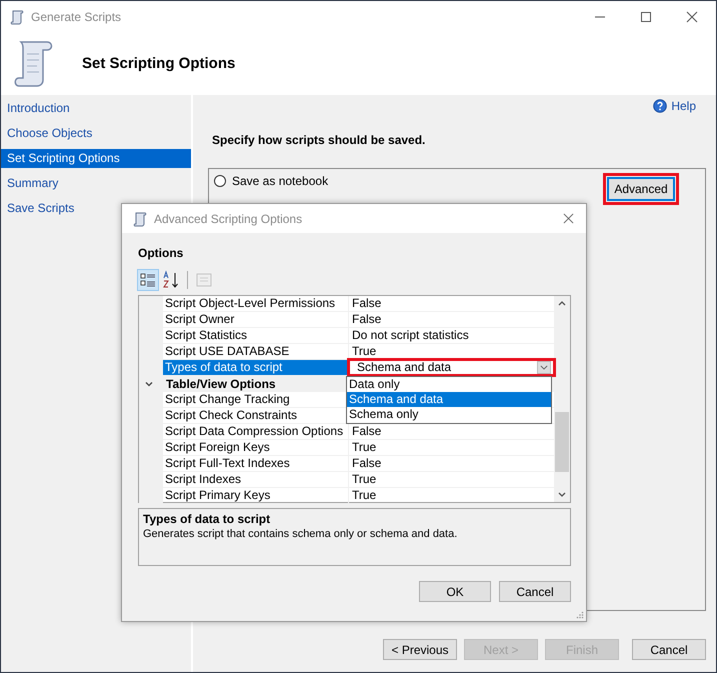 The image size is (717, 673). Describe the element at coordinates (256, 319) in the screenshot. I see `property-name: Script Owner` at that location.